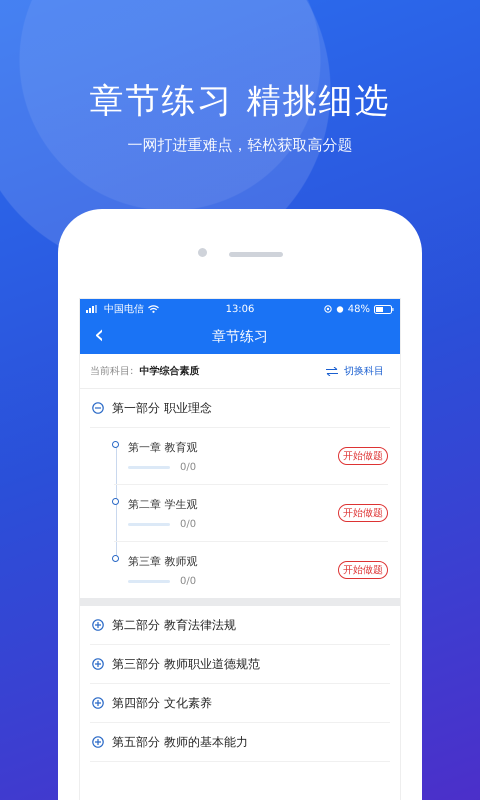  I want to click on section-row: 第一部分 职业理念, so click(240, 408).